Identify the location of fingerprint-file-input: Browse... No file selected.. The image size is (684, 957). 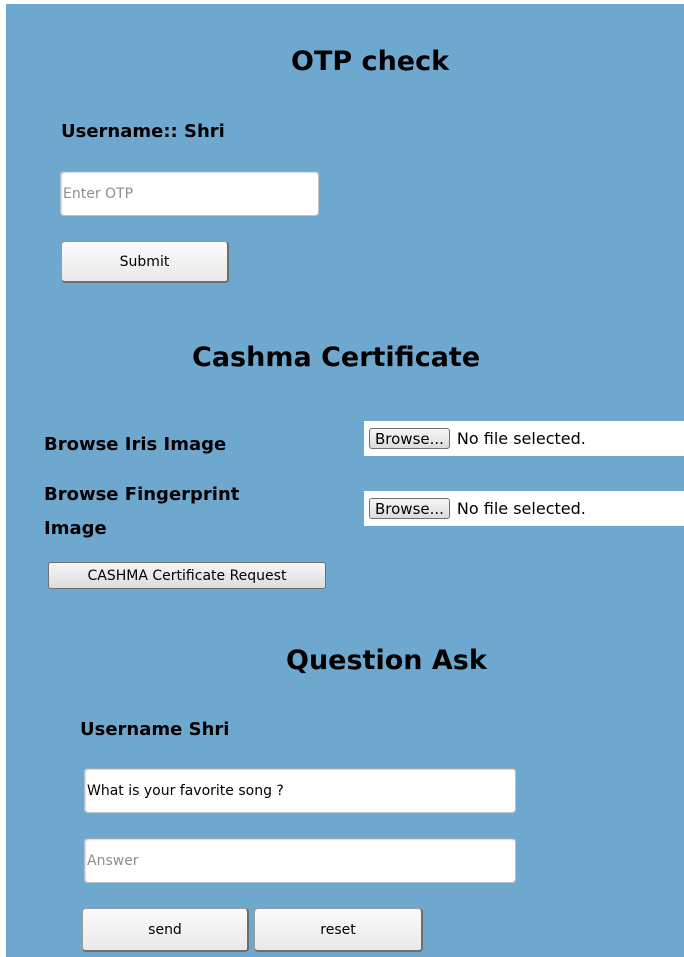
(524, 508).